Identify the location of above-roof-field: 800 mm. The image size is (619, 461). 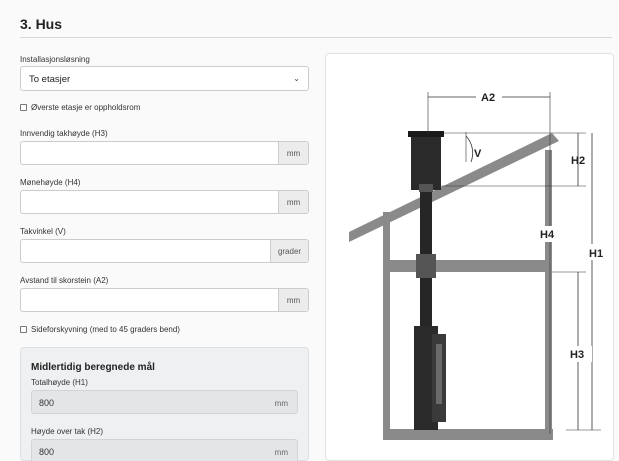
(164, 450).